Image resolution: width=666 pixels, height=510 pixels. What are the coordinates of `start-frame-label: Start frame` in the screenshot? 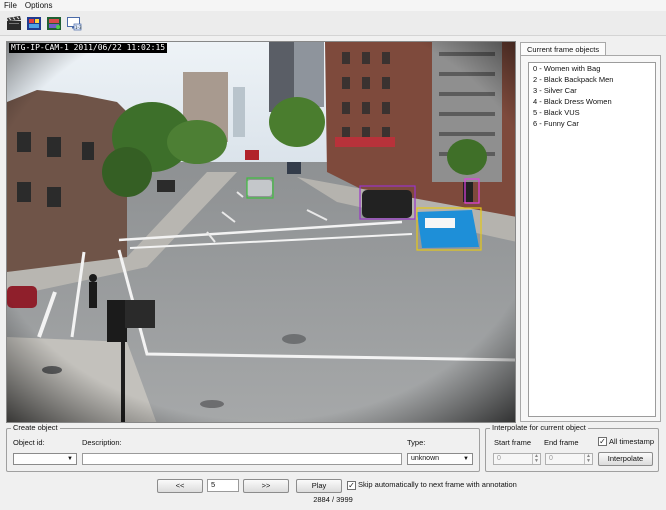 It's located at (513, 442).